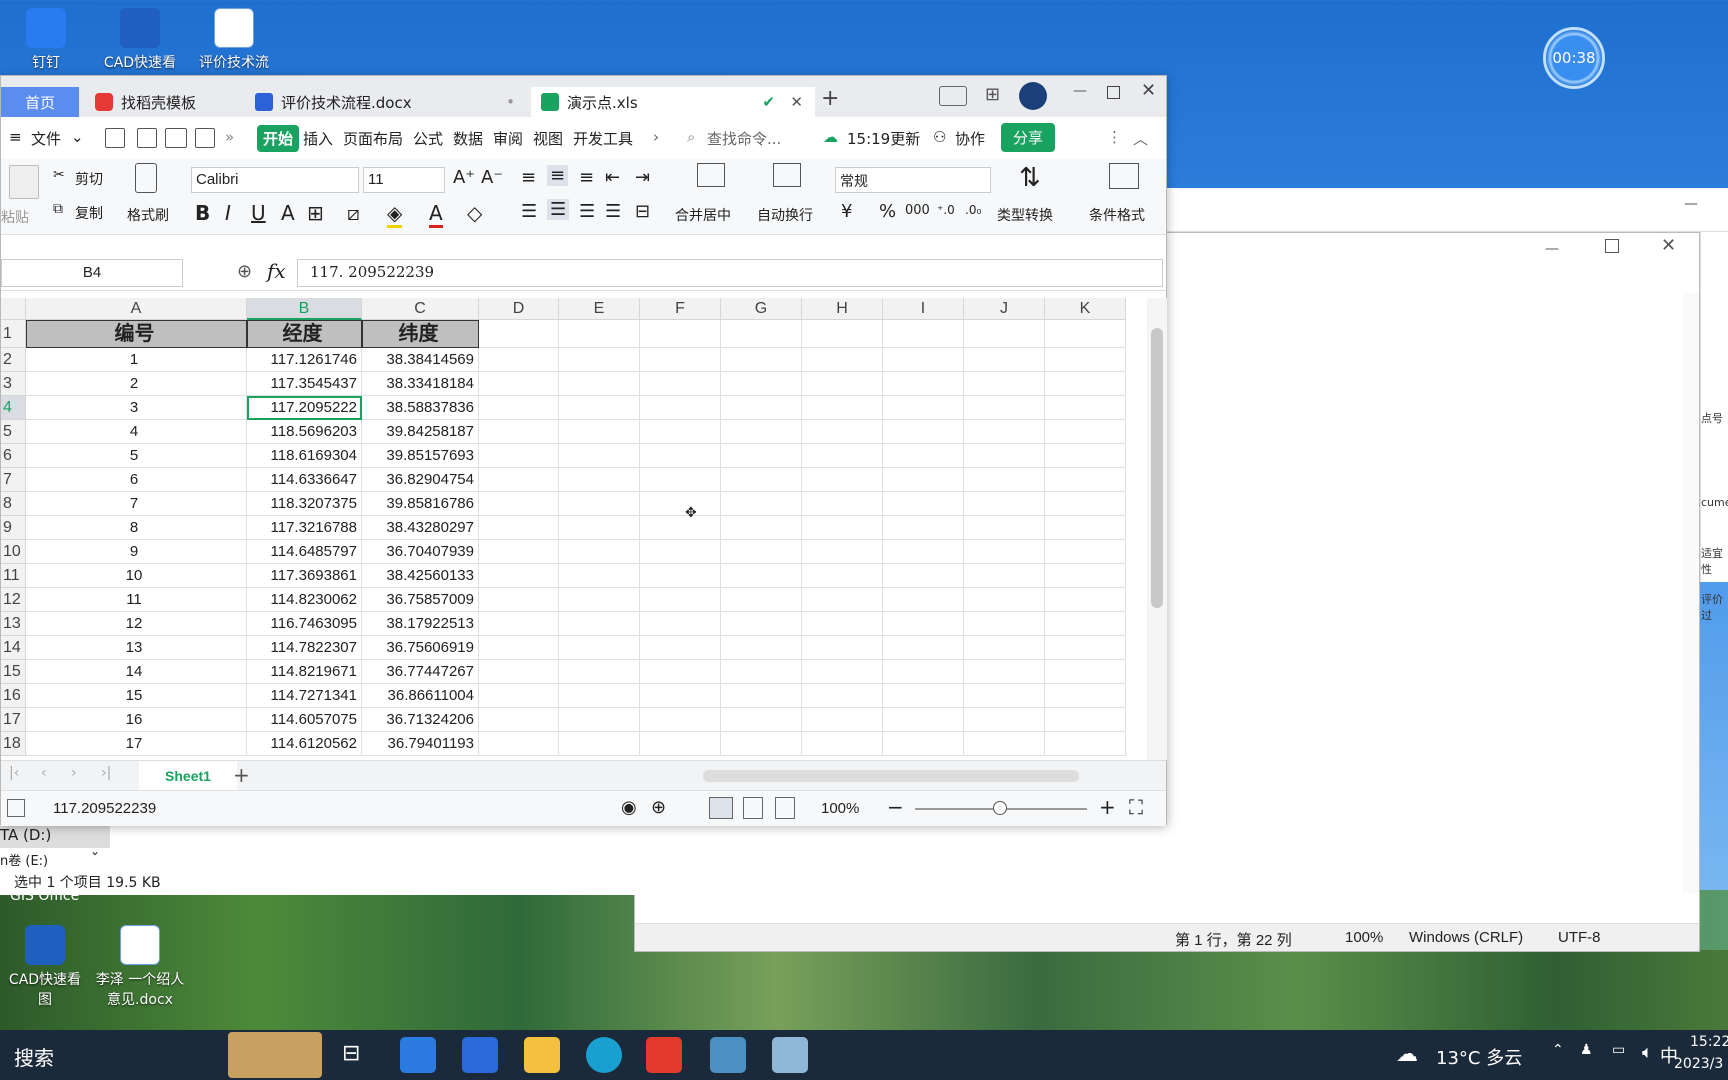 Image resolution: width=1728 pixels, height=1080 pixels. What do you see at coordinates (992, 94) in the screenshot?
I see `apps-grid-icon: ⊞` at bounding box center [992, 94].